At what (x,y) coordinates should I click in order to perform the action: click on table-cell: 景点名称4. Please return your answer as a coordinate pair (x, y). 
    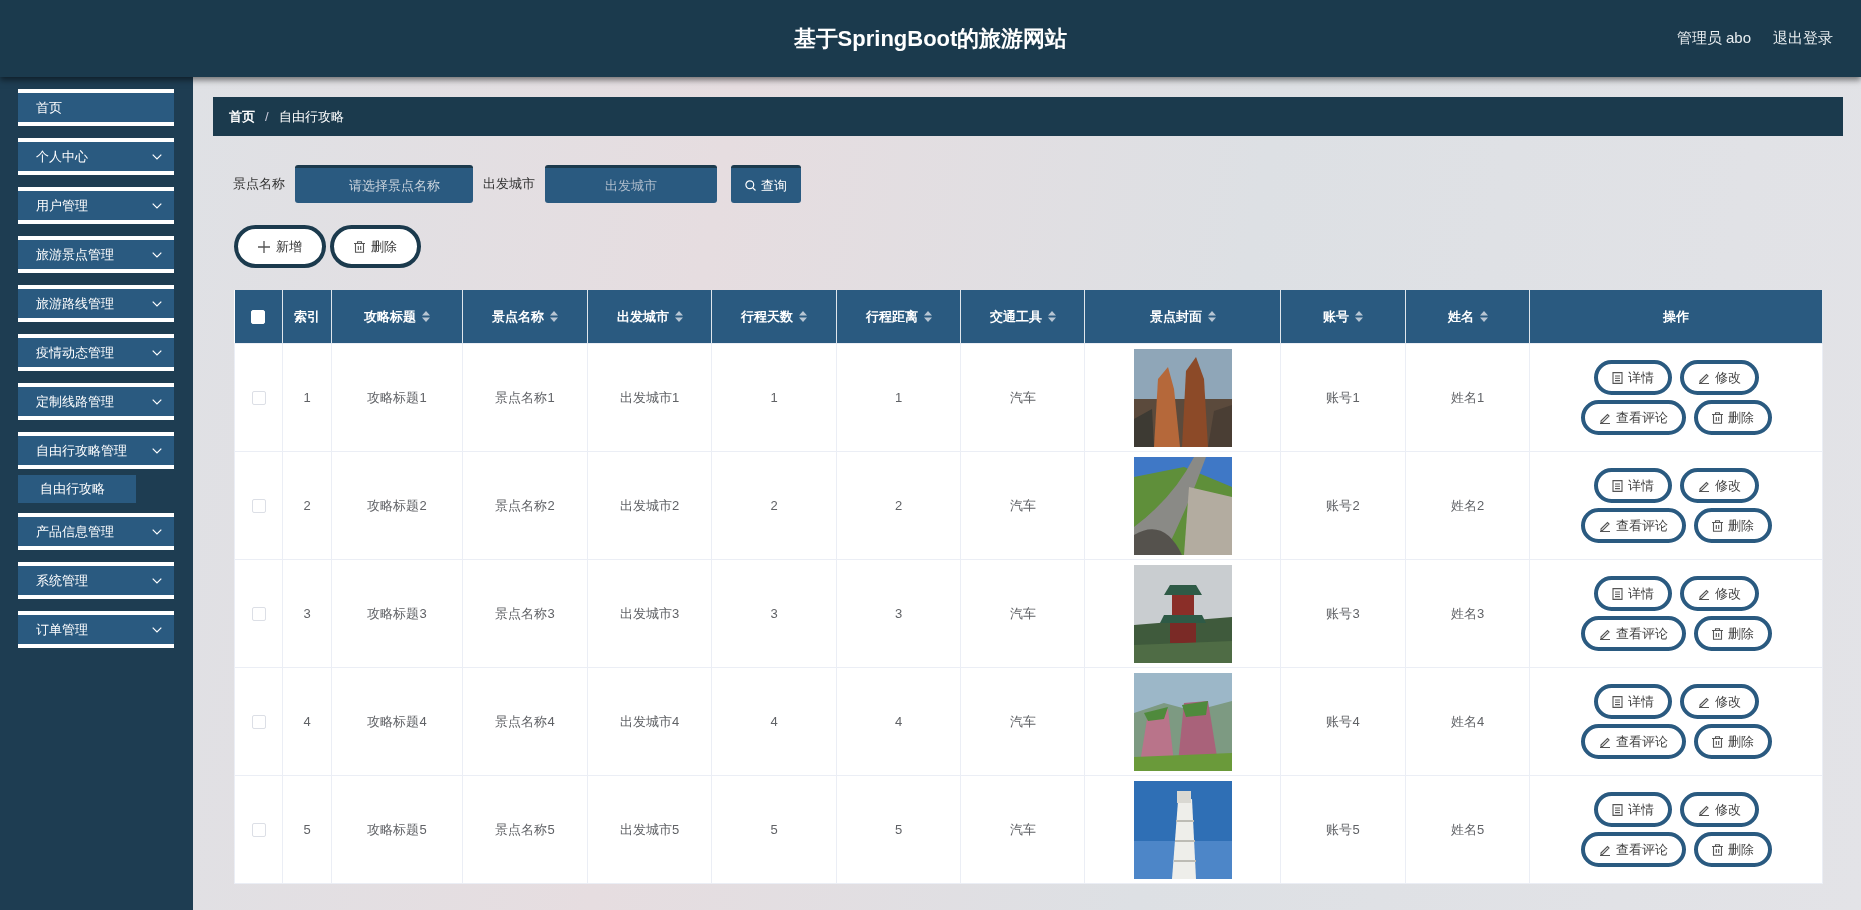
    Looking at the image, I should click on (525, 721).